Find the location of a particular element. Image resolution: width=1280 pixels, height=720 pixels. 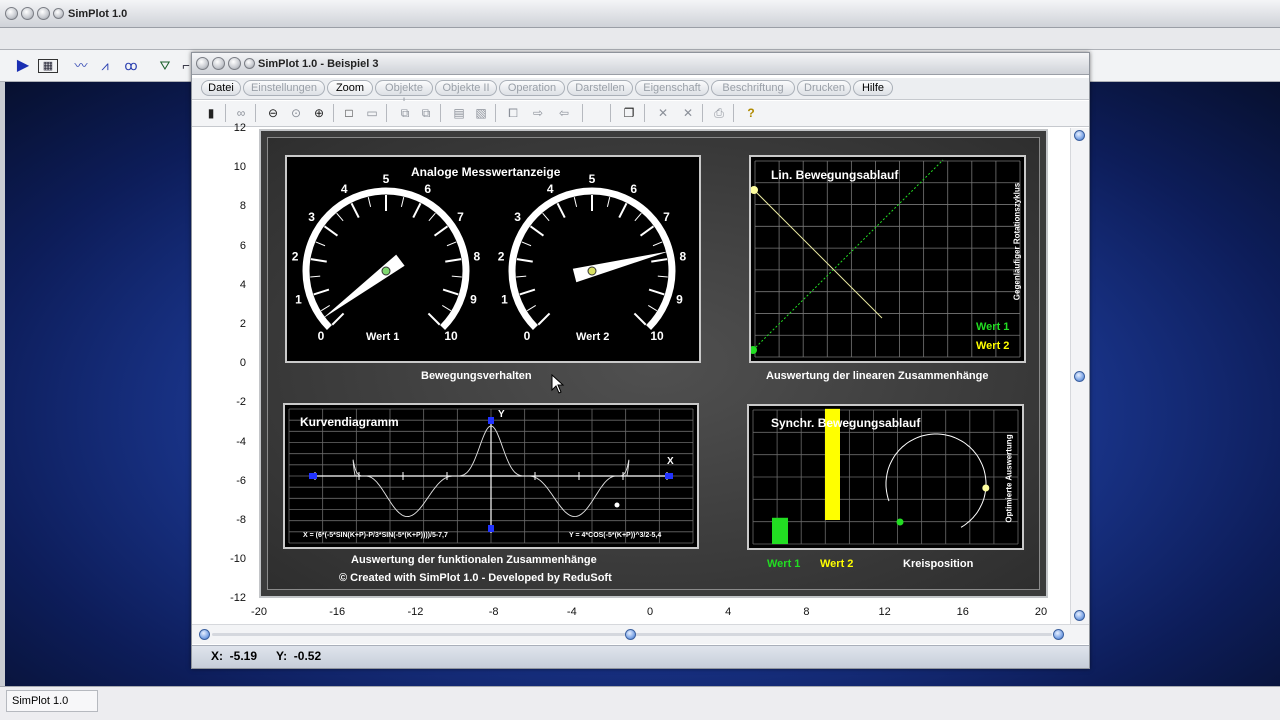

outer-maximize-icon is located at coordinates (43, 13).